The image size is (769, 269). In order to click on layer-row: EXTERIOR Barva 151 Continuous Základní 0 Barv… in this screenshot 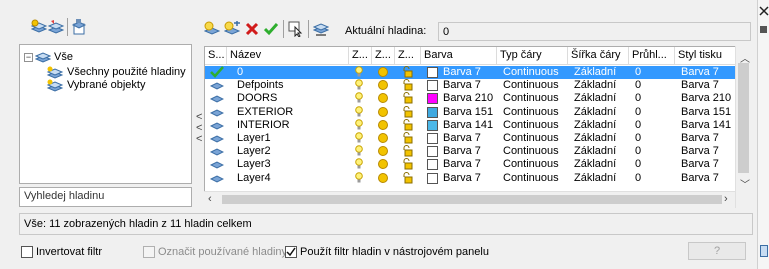, I will do `click(471, 112)`.